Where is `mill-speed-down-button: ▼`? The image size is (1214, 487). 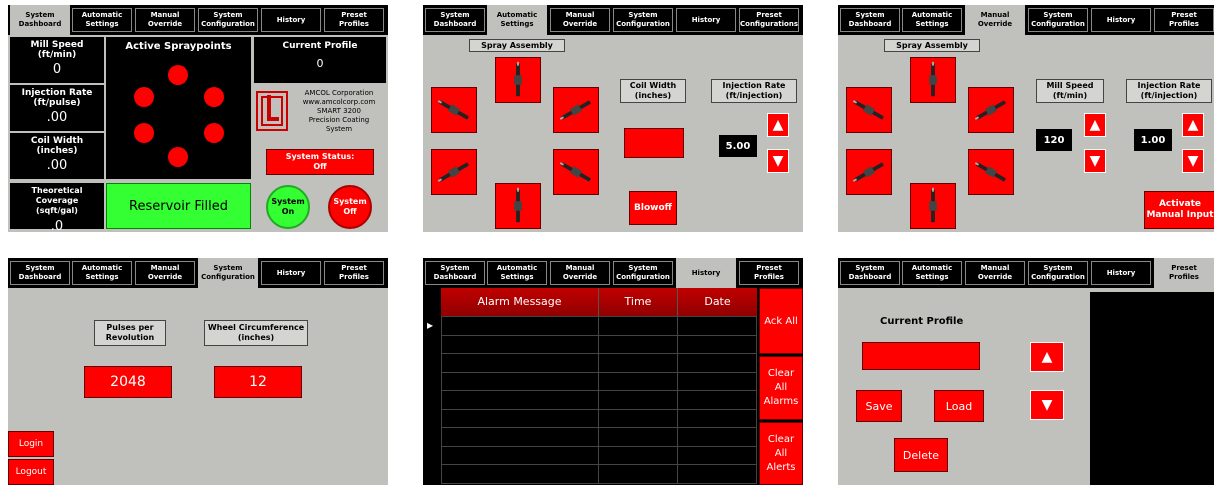
mill-speed-down-button: ▼ is located at coordinates (1095, 161).